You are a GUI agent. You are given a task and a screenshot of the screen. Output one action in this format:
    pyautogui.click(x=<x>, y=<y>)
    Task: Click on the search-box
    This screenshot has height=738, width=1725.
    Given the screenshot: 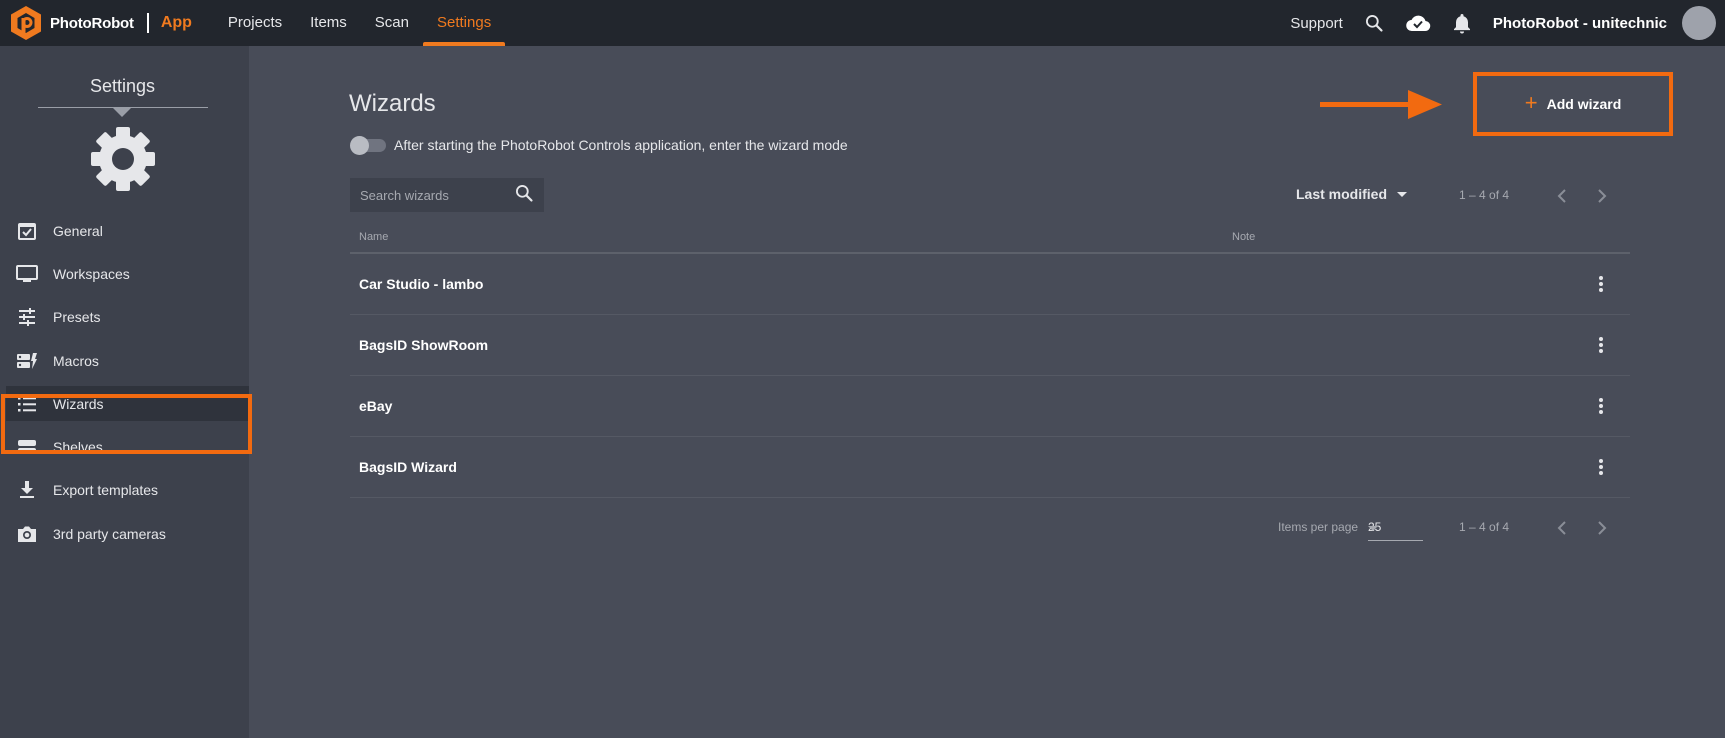 What is the action you would take?
    pyautogui.click(x=447, y=195)
    